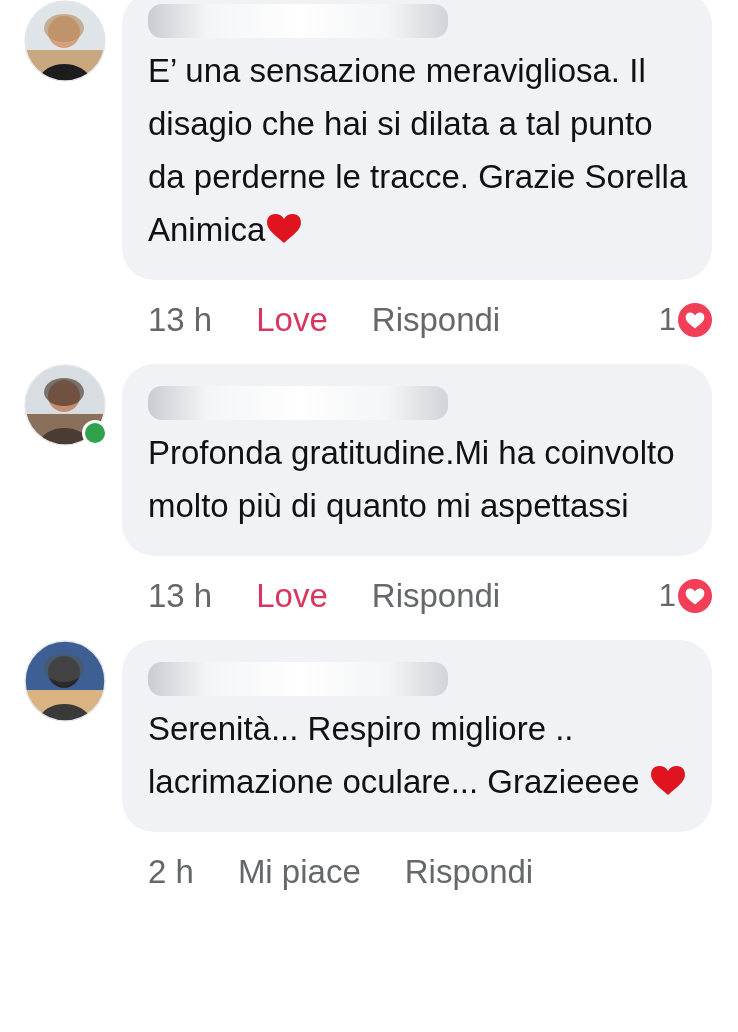  What do you see at coordinates (299, 872) in the screenshot?
I see `reaction-link: Mi piace` at bounding box center [299, 872].